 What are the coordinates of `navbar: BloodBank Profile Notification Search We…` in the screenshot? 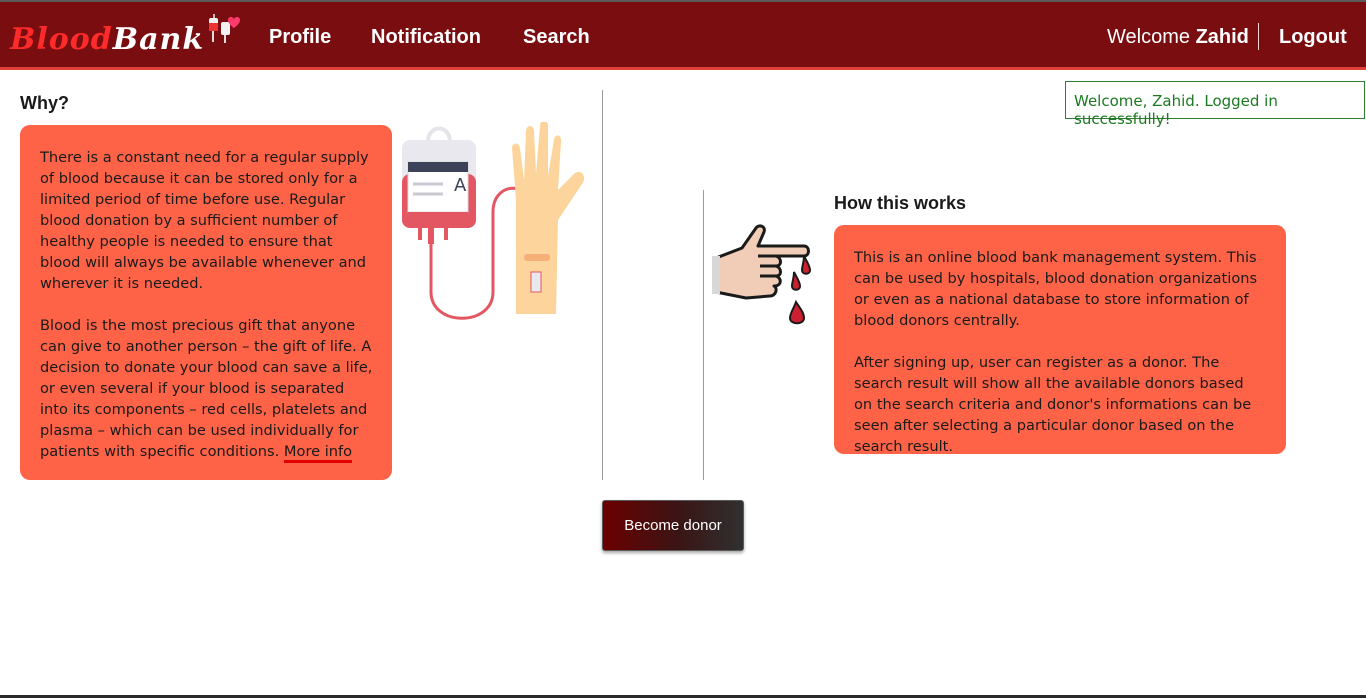 It's located at (683, 35).